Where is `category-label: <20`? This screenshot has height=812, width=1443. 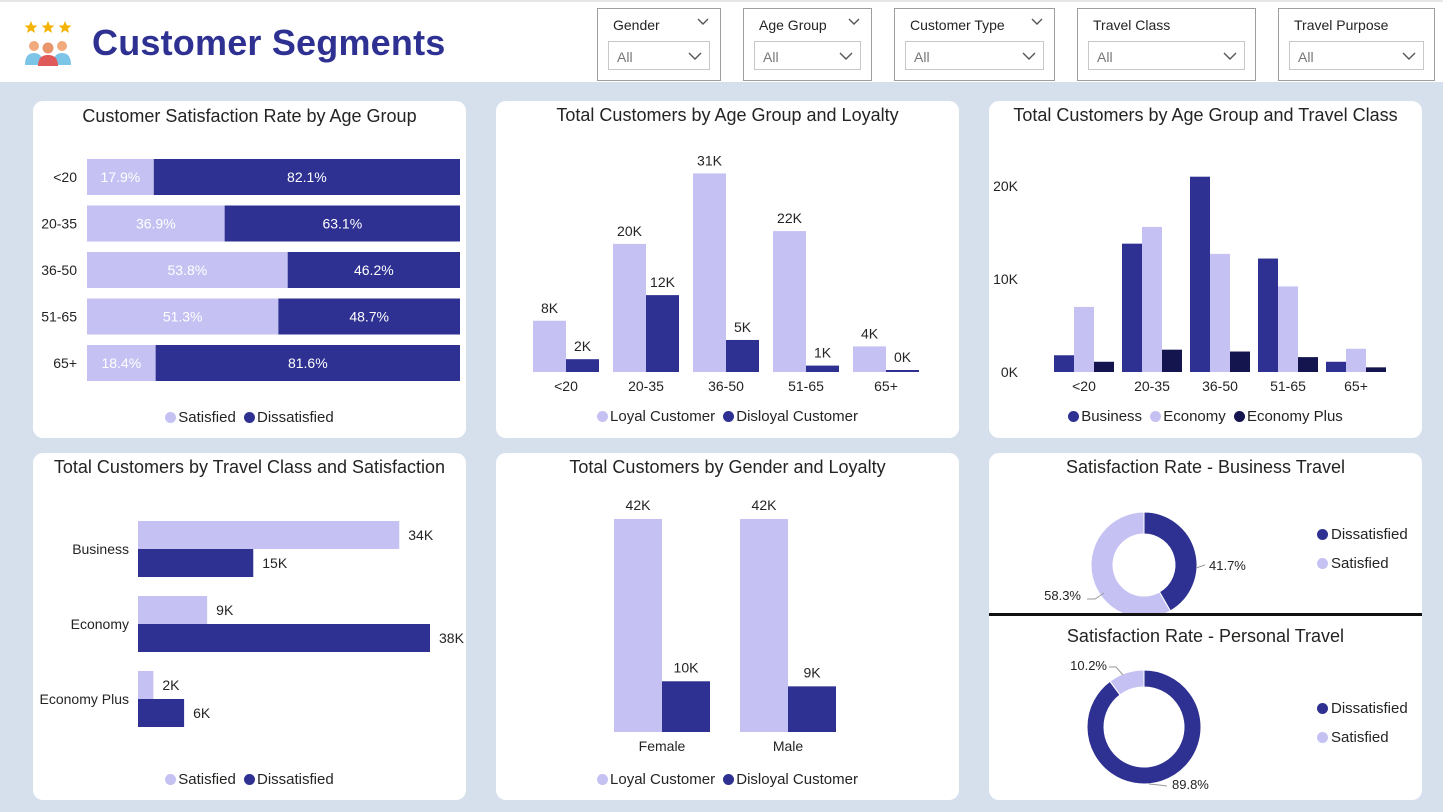
category-label: <20 is located at coordinates (65, 177).